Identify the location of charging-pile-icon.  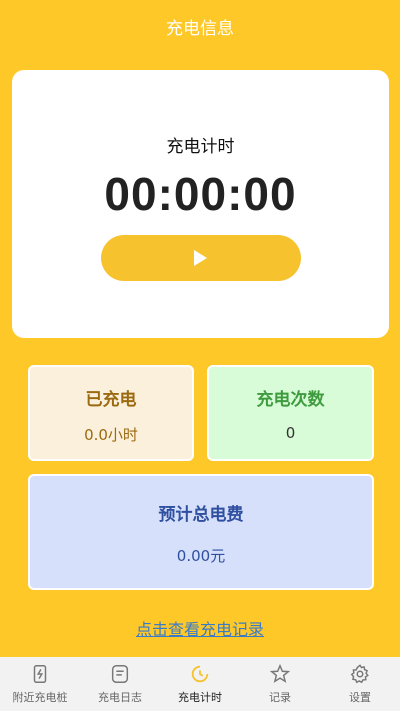
(40, 674).